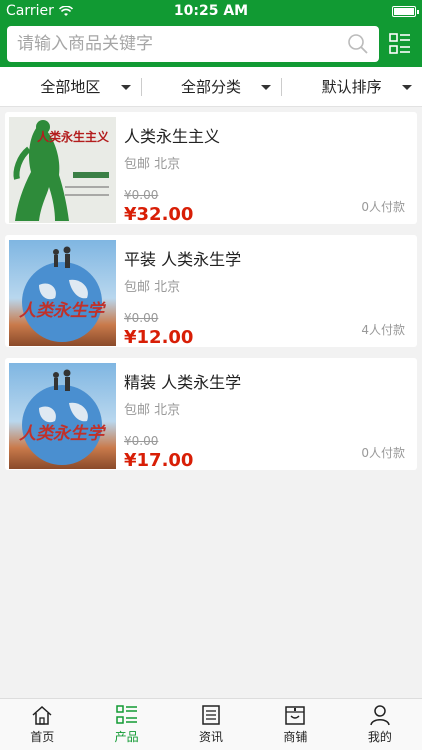 This screenshot has width=422, height=750. Describe the element at coordinates (295, 715) in the screenshot. I see `shop-icon` at that location.